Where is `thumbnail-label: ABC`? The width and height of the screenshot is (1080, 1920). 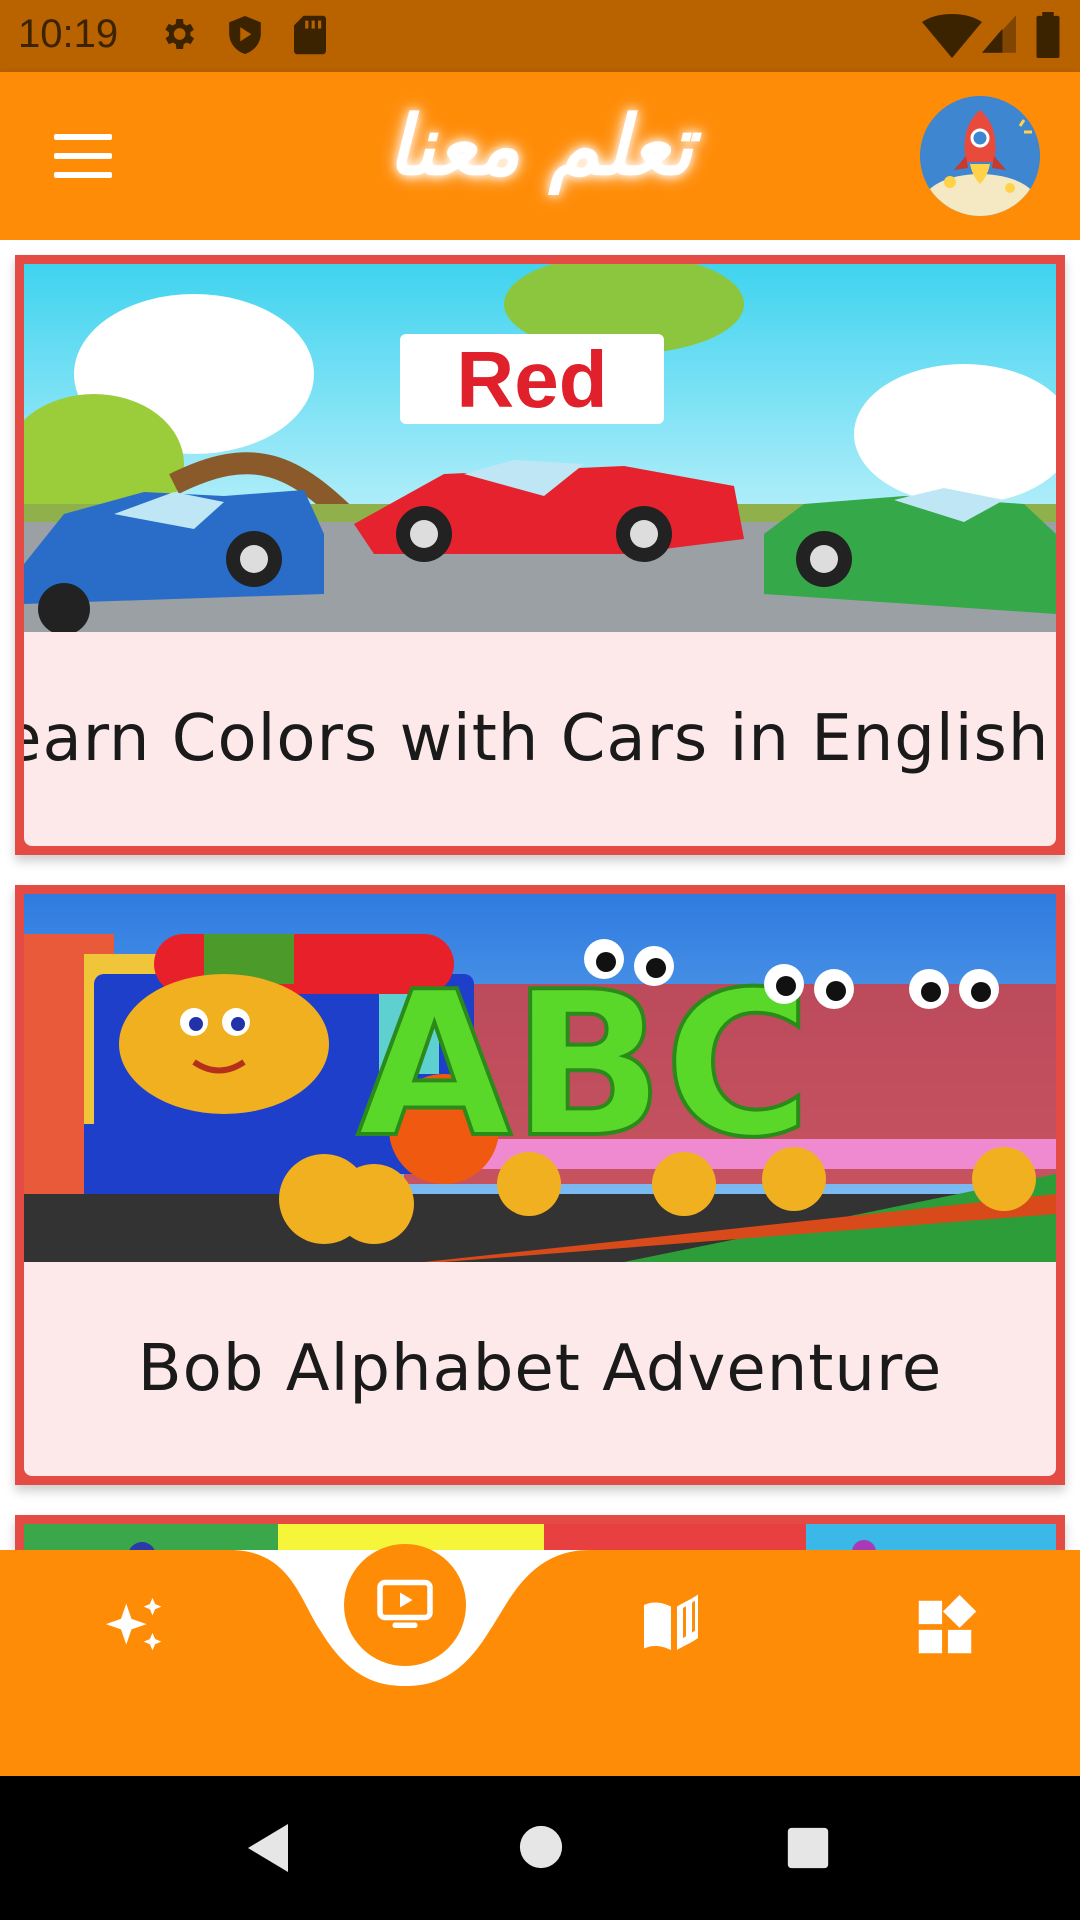 thumbnail-label: ABC is located at coordinates (584, 1065).